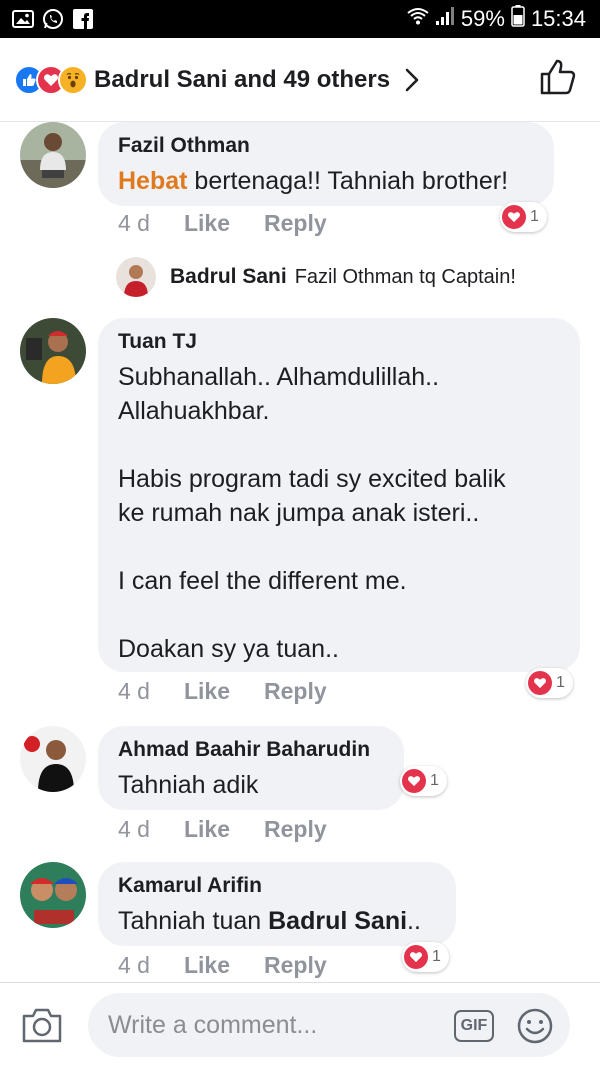 The image size is (600, 1067). What do you see at coordinates (300, 19) in the screenshot?
I see `status-bar: 59% 15:34` at bounding box center [300, 19].